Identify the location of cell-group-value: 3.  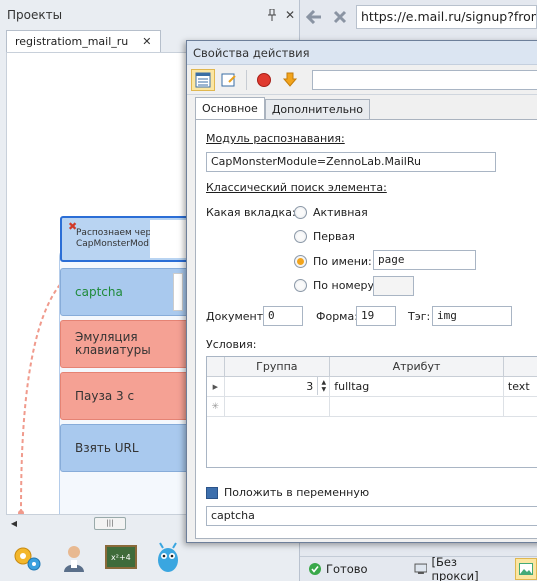
(310, 386).